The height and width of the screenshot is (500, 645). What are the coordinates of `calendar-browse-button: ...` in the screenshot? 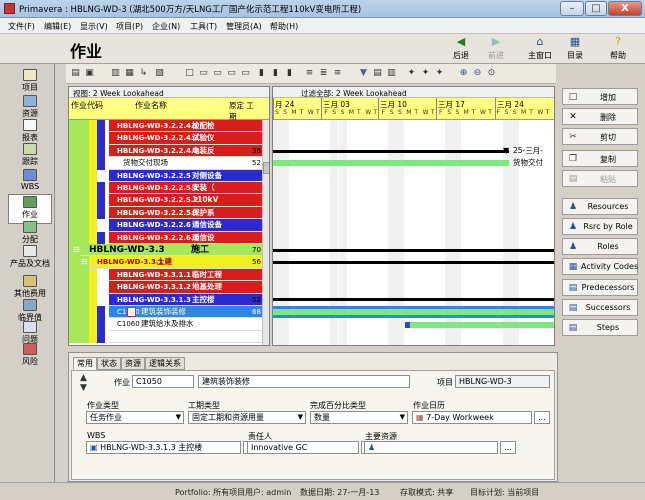 It's located at (542, 417).